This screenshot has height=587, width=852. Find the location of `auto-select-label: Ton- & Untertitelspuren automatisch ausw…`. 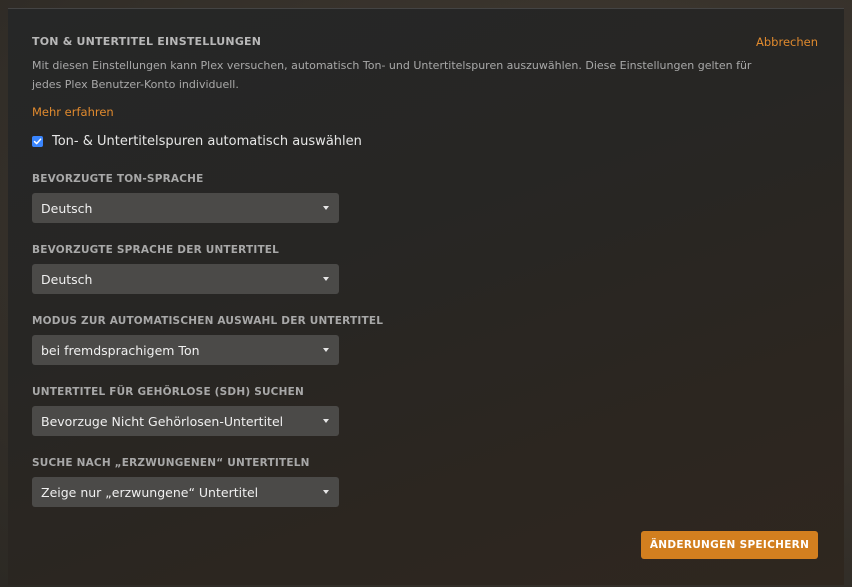

auto-select-label: Ton- & Untertitelspuren automatisch ausw… is located at coordinates (207, 141).